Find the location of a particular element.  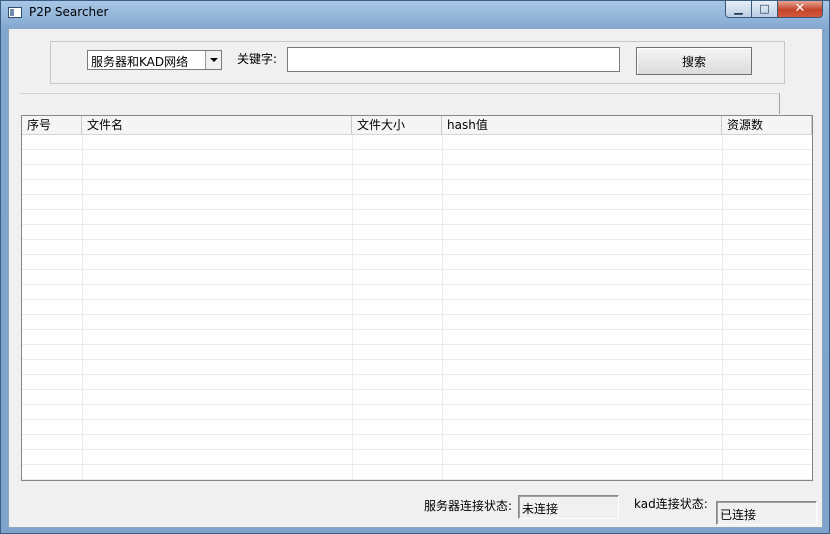

close-icon: ✕ is located at coordinates (800, 8).